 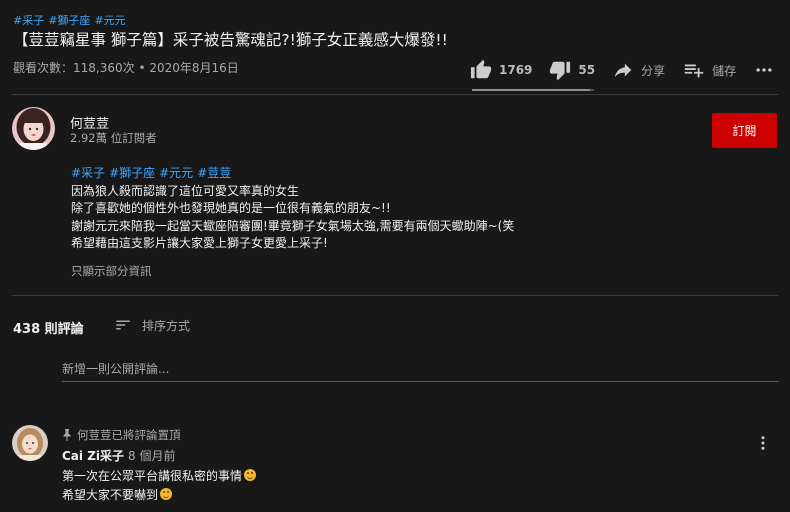 I want to click on comment-header: Cai Zi采子 8 個月前, so click(x=118, y=455).